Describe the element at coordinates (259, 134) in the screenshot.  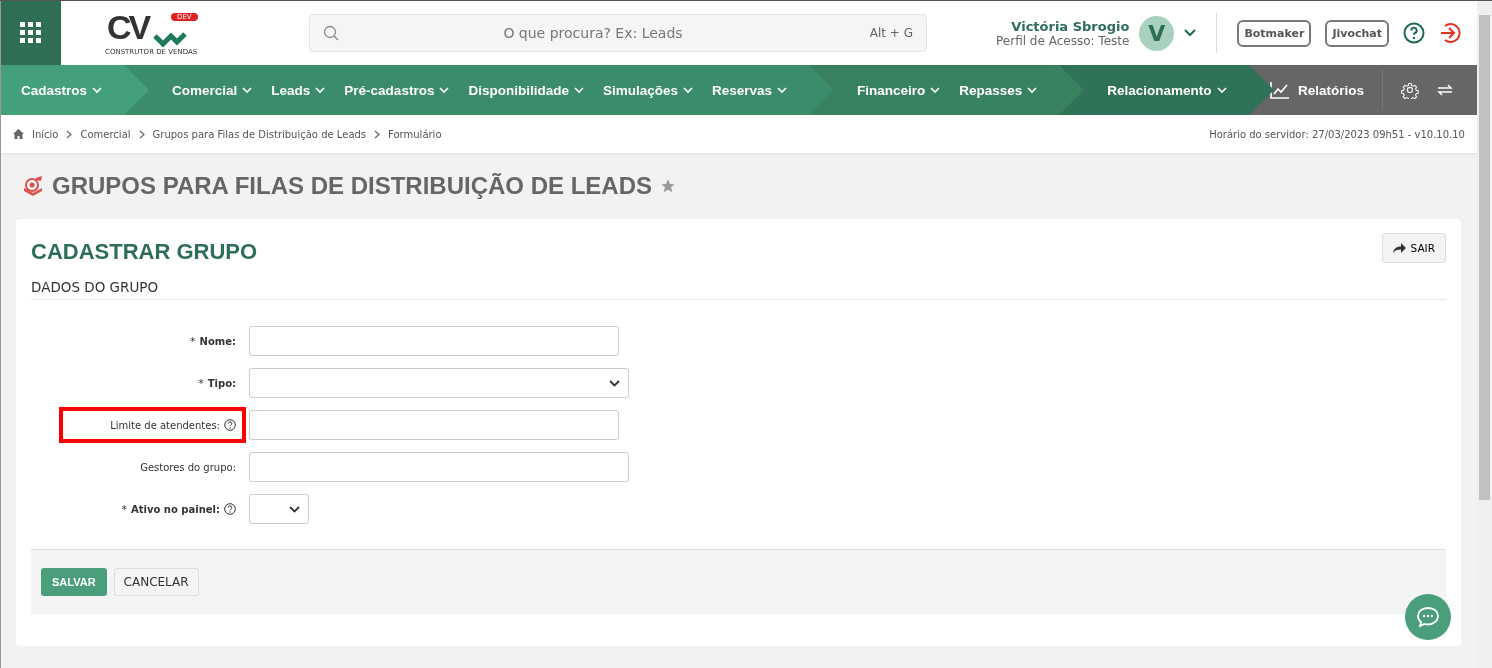
I see `breadcrumb-link: Grupos para Filas de Distribuição de Leads` at that location.